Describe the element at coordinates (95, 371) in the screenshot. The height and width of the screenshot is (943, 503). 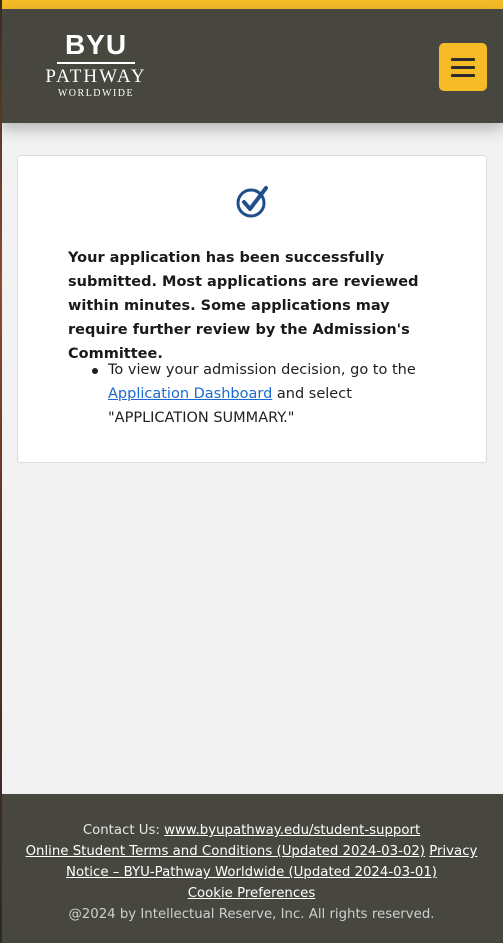
I see `bullet-icon` at that location.